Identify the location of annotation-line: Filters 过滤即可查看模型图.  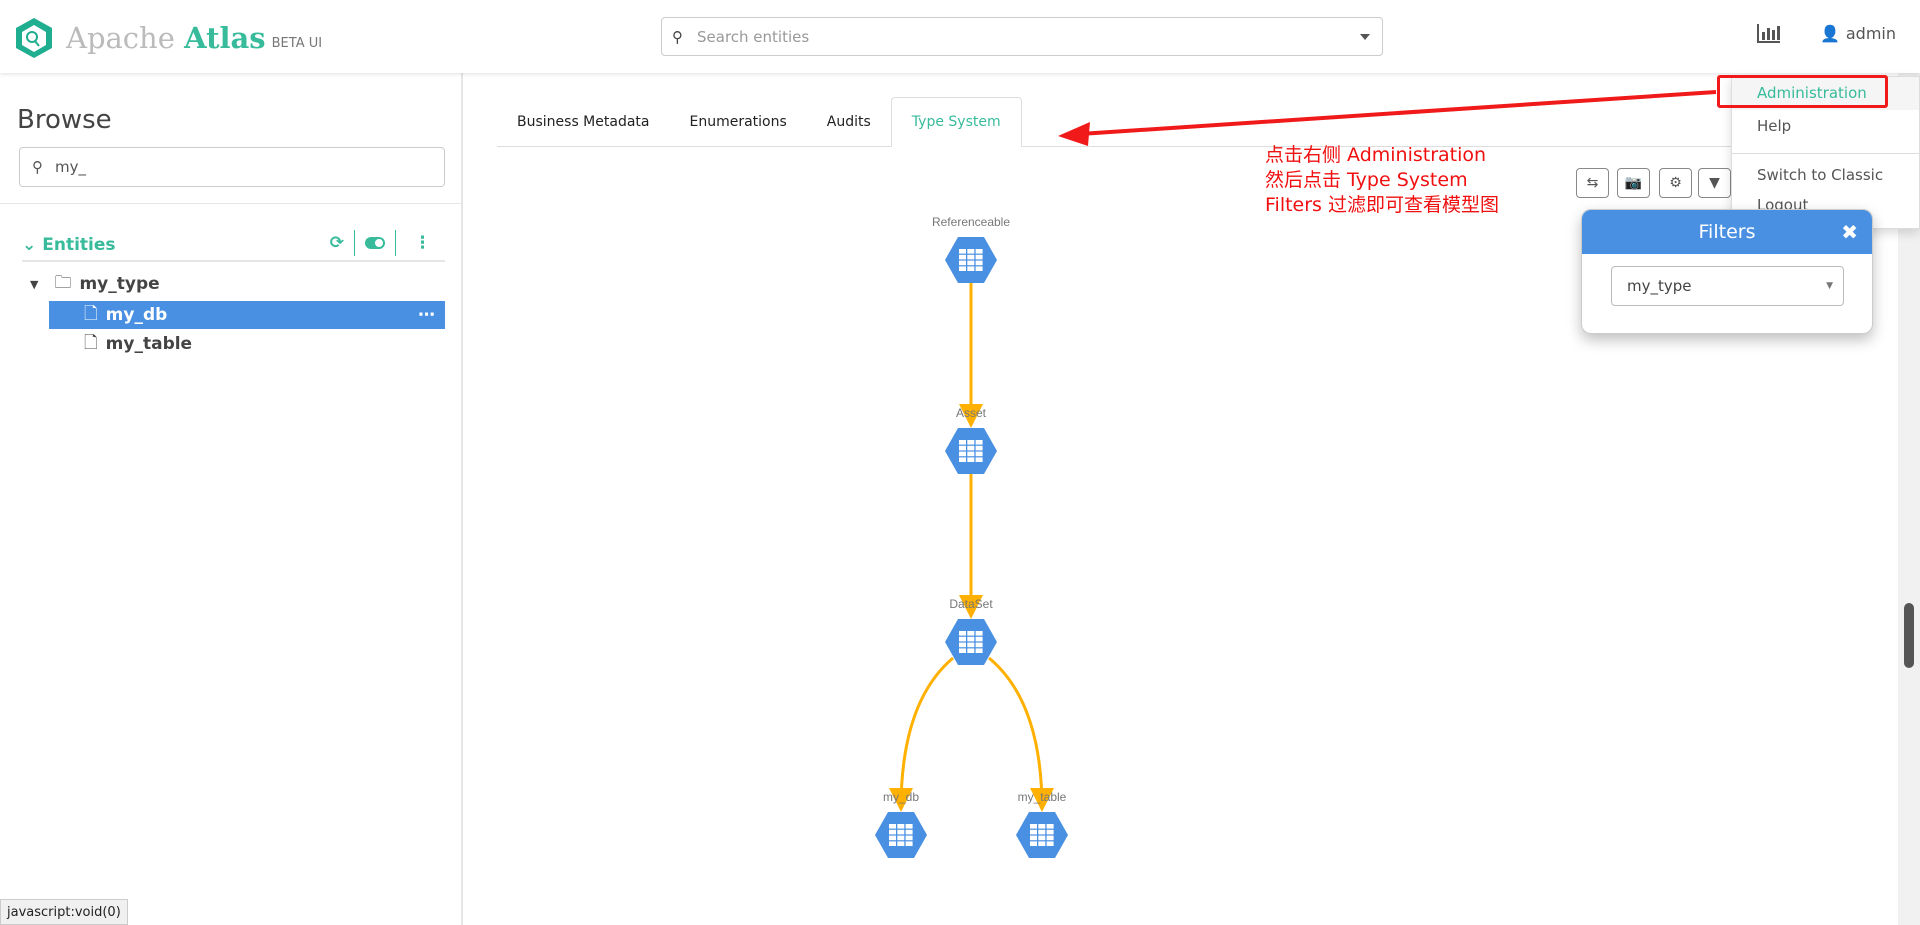
(1382, 205).